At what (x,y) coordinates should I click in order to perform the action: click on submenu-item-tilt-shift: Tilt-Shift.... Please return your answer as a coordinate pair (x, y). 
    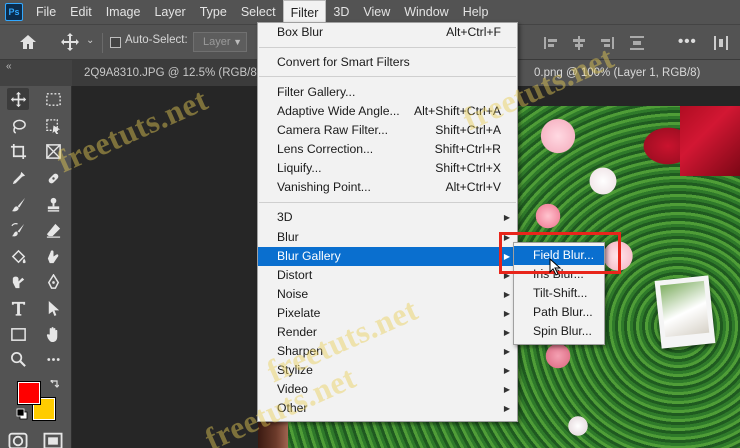
    Looking at the image, I should click on (559, 293).